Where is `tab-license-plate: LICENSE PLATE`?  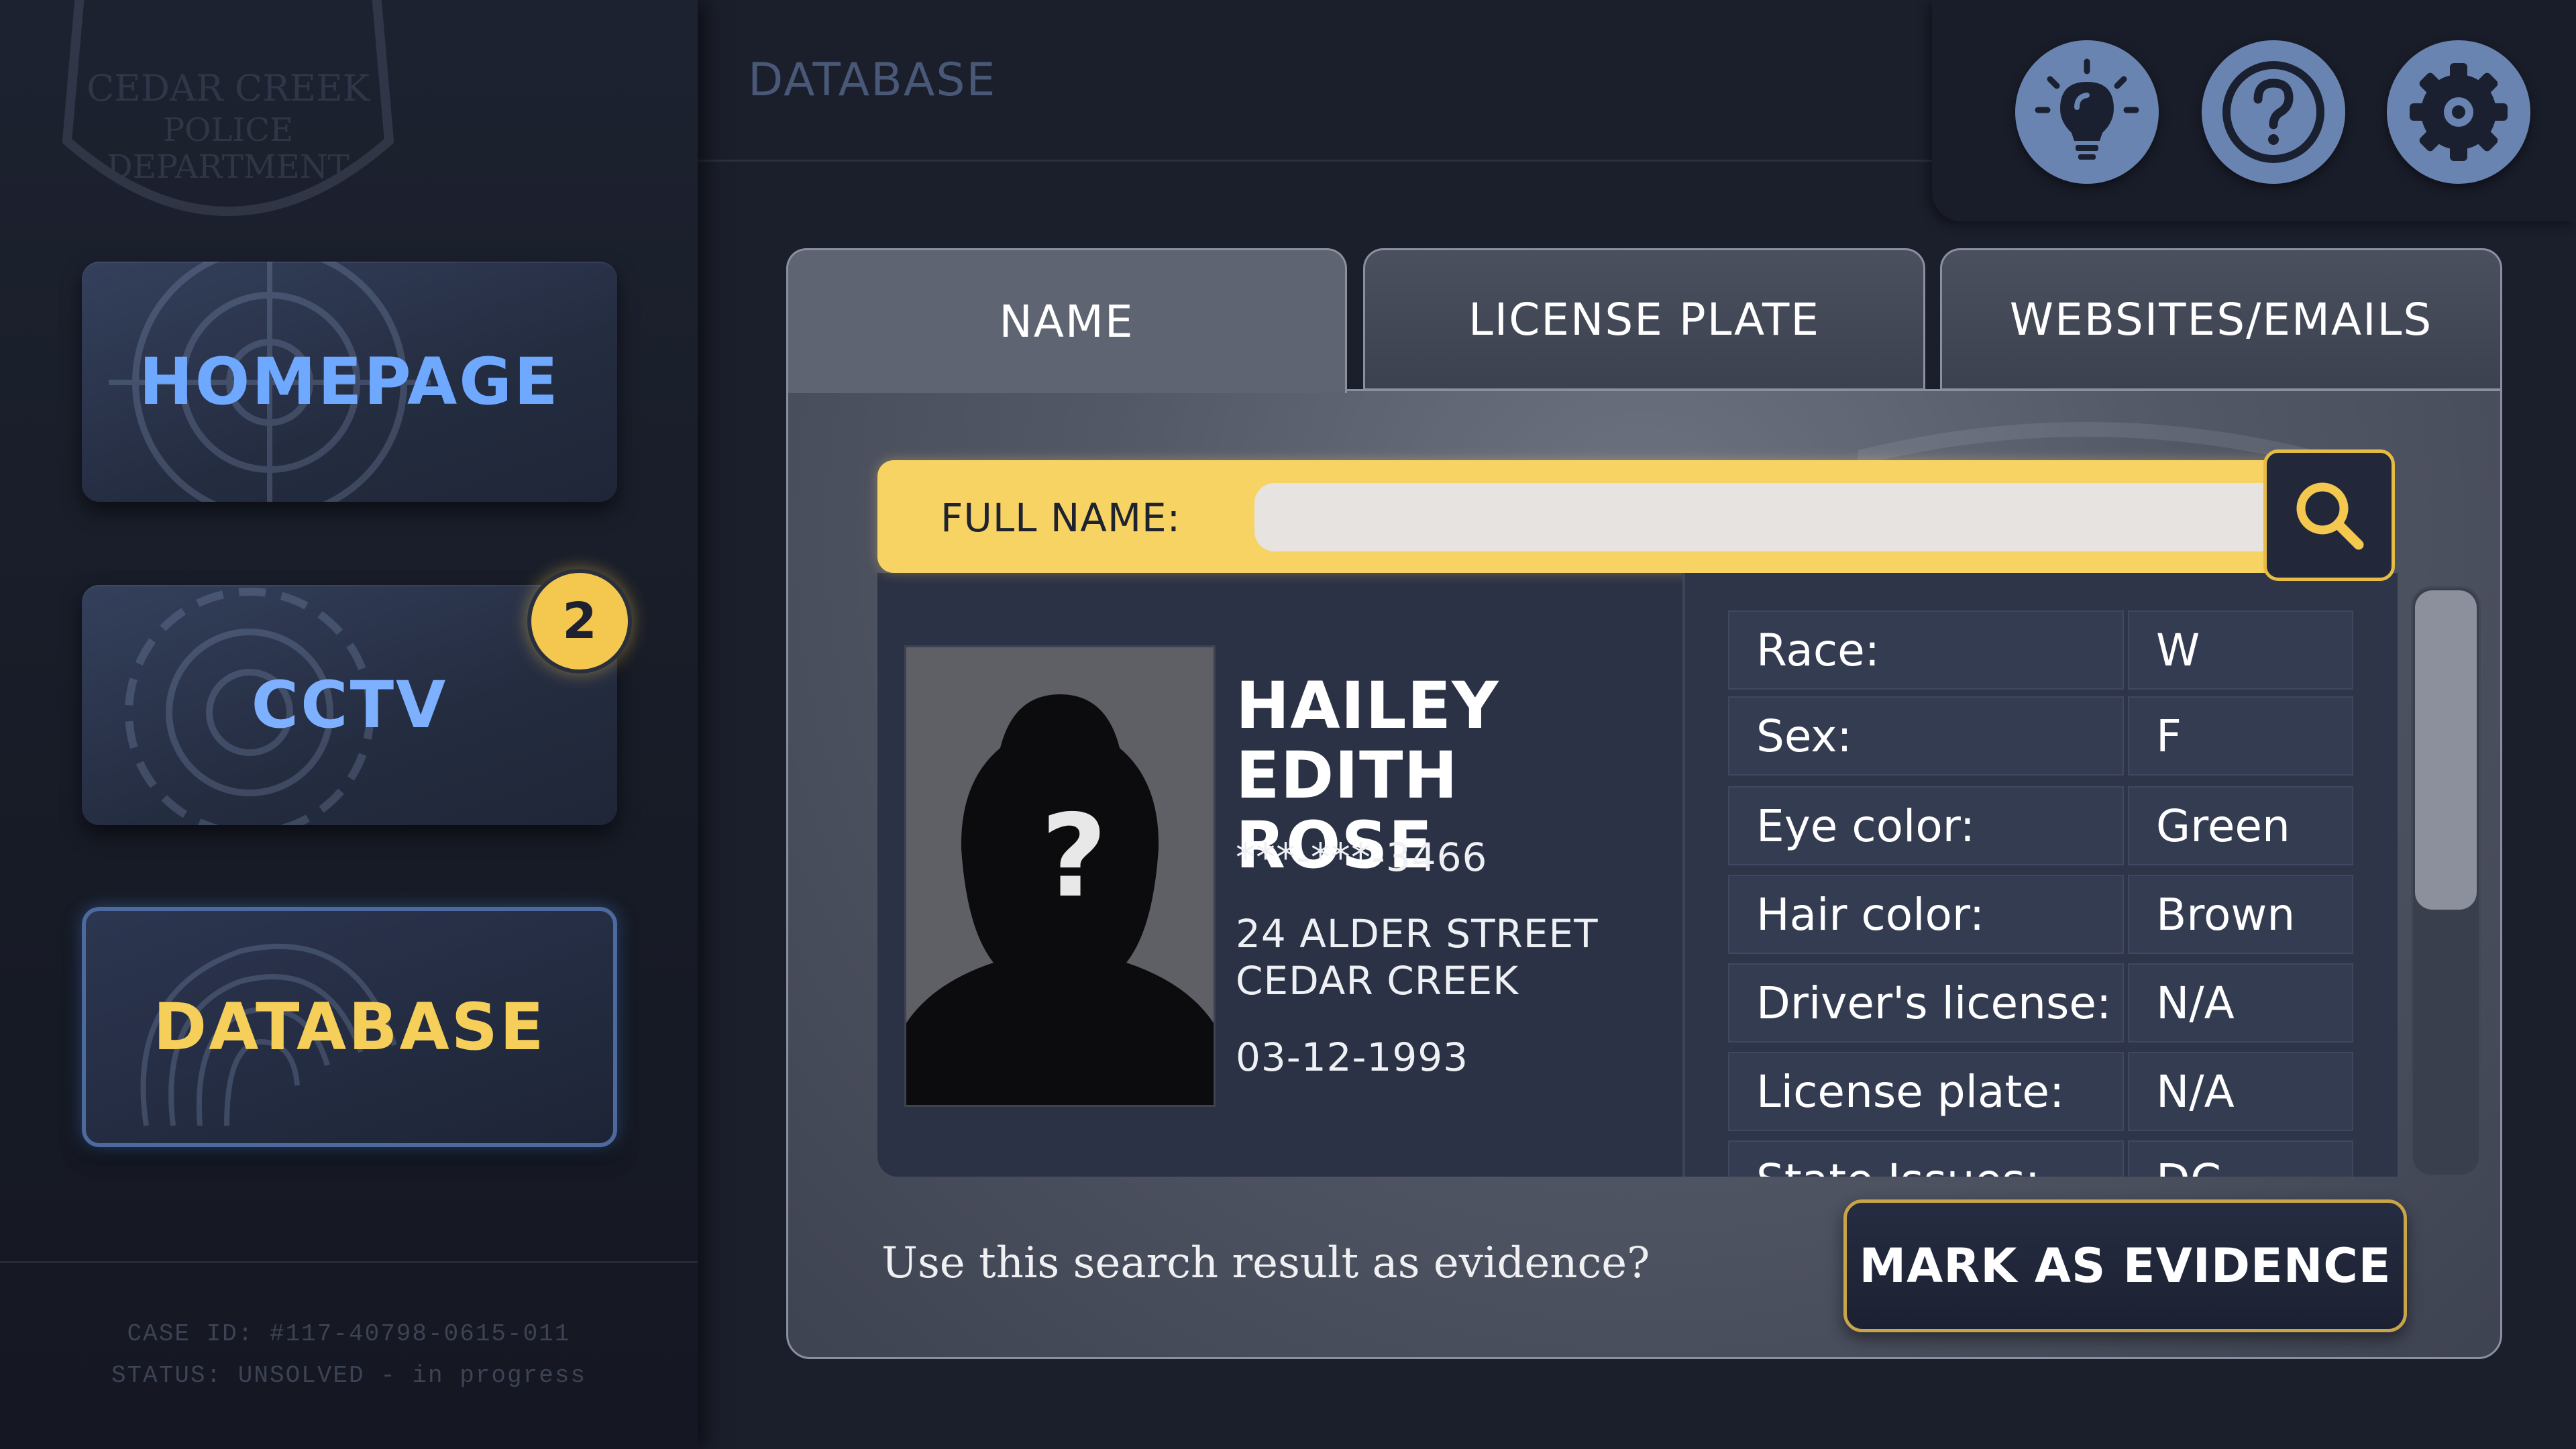 tab-license-plate: LICENSE PLATE is located at coordinates (1644, 319).